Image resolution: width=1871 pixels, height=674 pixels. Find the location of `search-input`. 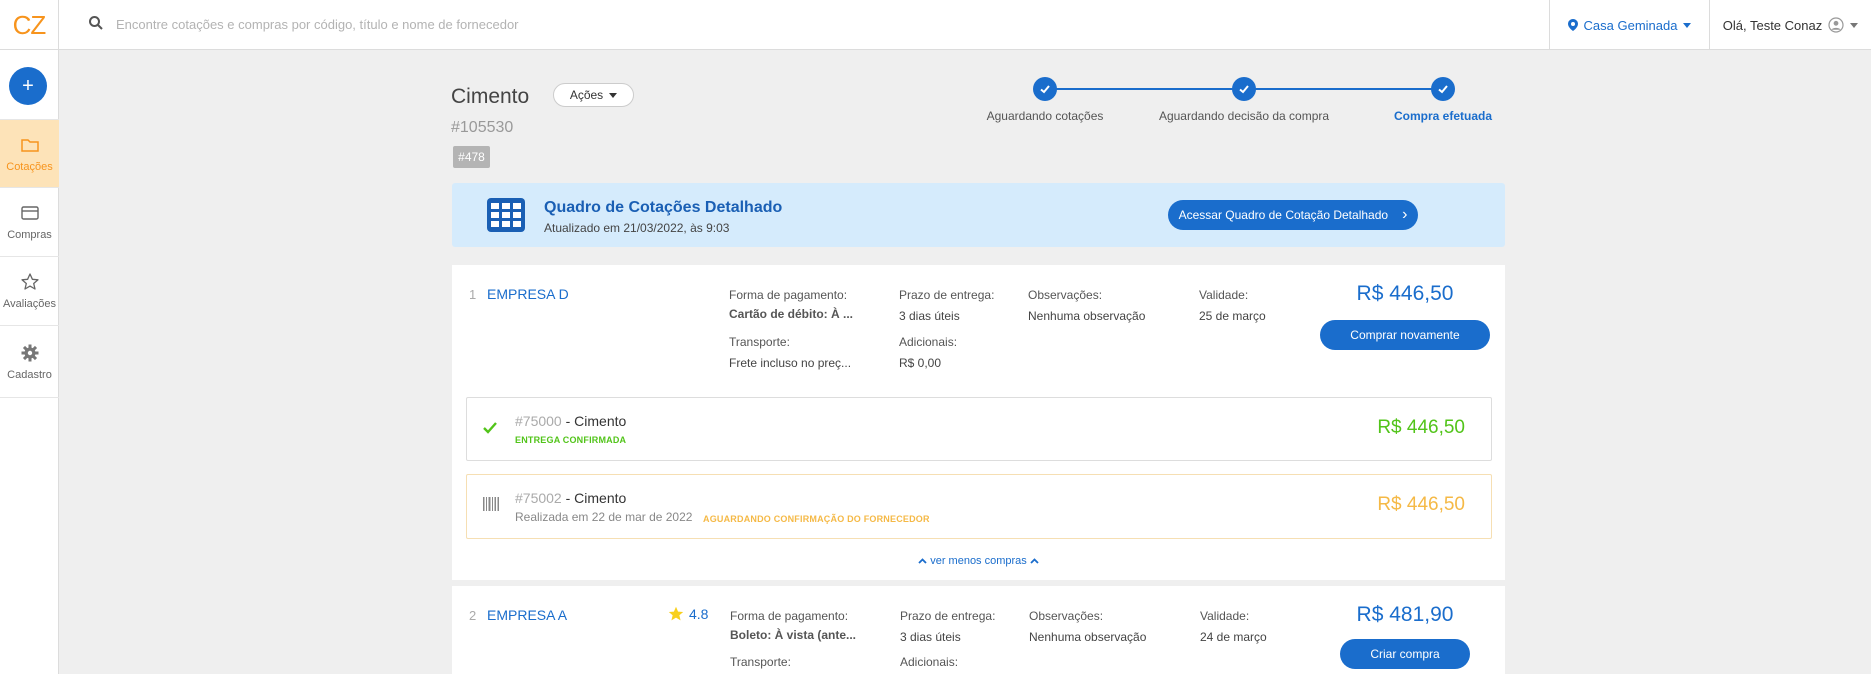

search-input is located at coordinates (516, 24).